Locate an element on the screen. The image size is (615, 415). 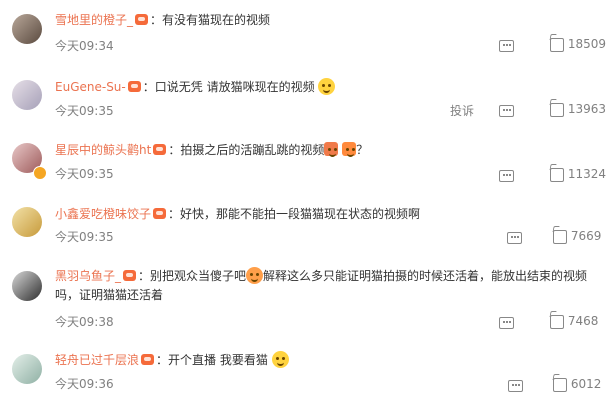
comment-text: 有没有猫现在的视频 is located at coordinates (216, 20).